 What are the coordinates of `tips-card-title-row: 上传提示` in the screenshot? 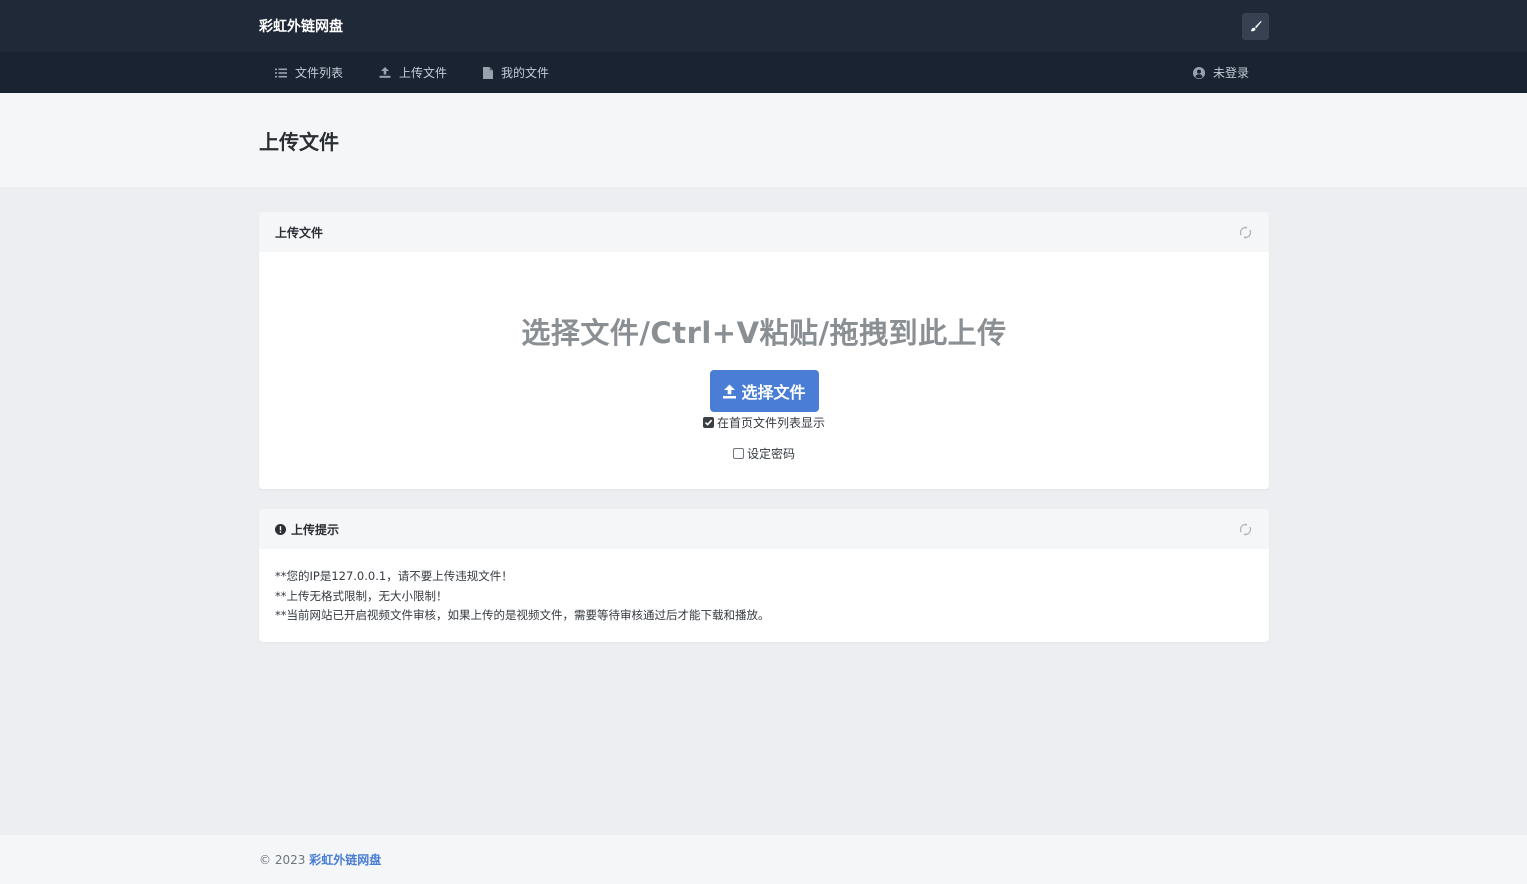 It's located at (307, 529).